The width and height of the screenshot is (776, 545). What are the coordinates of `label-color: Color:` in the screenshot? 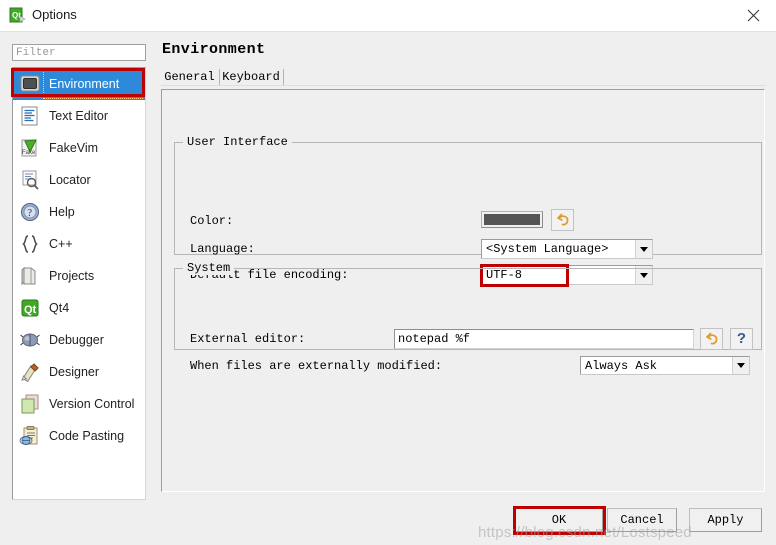 It's located at (212, 221).